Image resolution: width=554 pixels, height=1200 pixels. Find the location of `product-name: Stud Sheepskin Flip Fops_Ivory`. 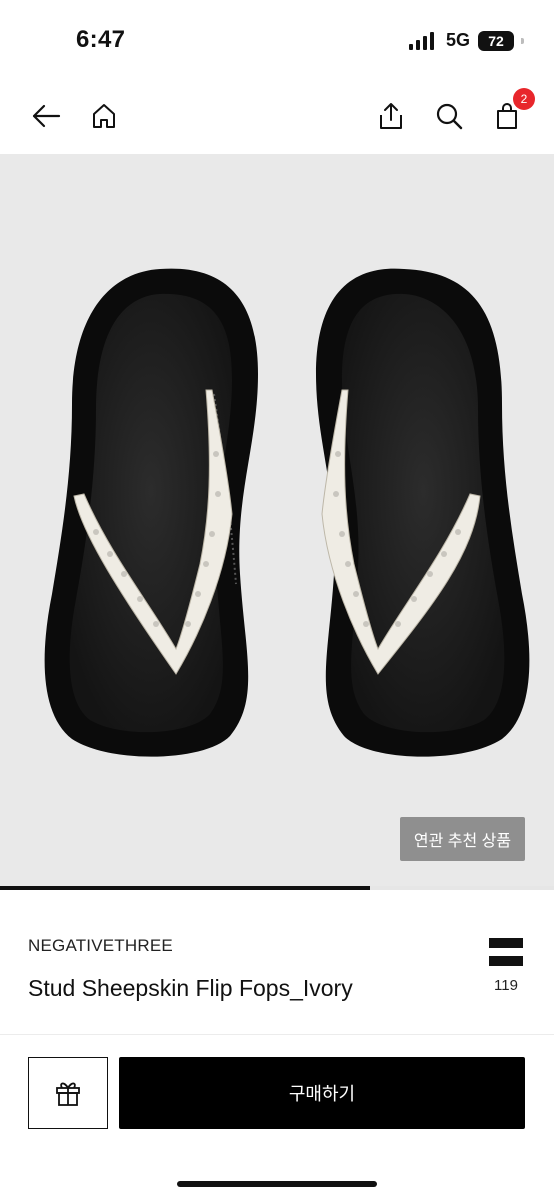

product-name: Stud Sheepskin Flip Fops_Ivory is located at coordinates (190, 988).